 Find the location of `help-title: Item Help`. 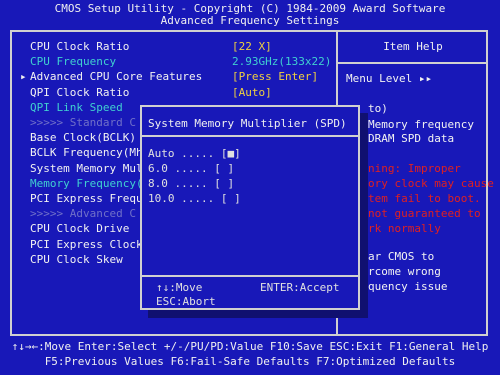

help-title: Item Help is located at coordinates (413, 46).